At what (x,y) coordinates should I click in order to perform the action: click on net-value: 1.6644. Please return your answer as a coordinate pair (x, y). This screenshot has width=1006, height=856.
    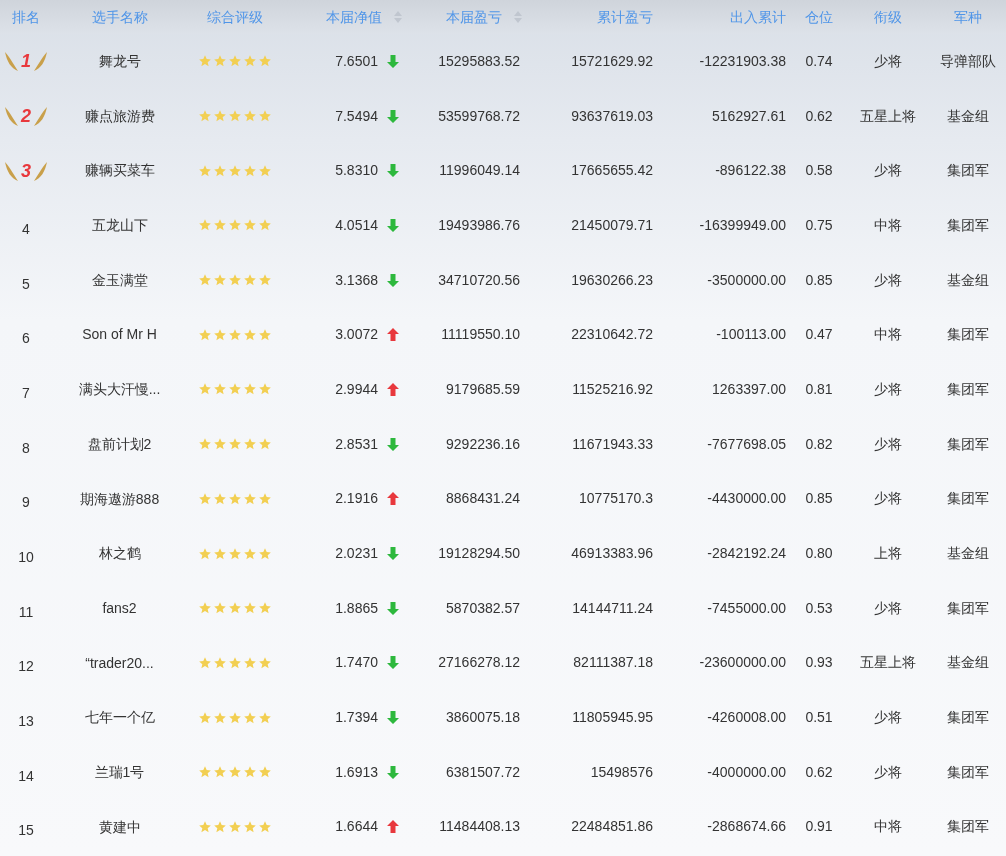
    Looking at the image, I should click on (356, 827).